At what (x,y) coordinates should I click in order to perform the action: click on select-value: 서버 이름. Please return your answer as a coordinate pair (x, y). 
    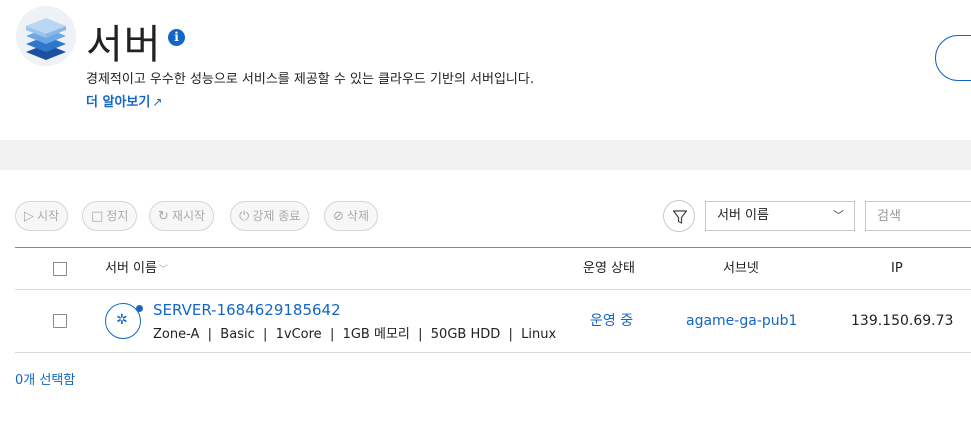
    Looking at the image, I should click on (743, 215).